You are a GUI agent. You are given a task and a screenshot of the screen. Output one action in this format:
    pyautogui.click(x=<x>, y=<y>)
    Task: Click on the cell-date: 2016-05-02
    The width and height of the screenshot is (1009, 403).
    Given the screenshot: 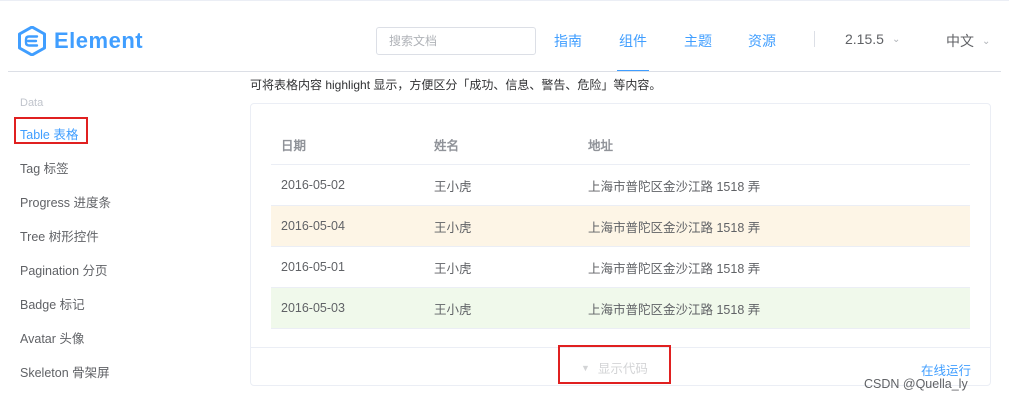 What is the action you would take?
    pyautogui.click(x=313, y=185)
    